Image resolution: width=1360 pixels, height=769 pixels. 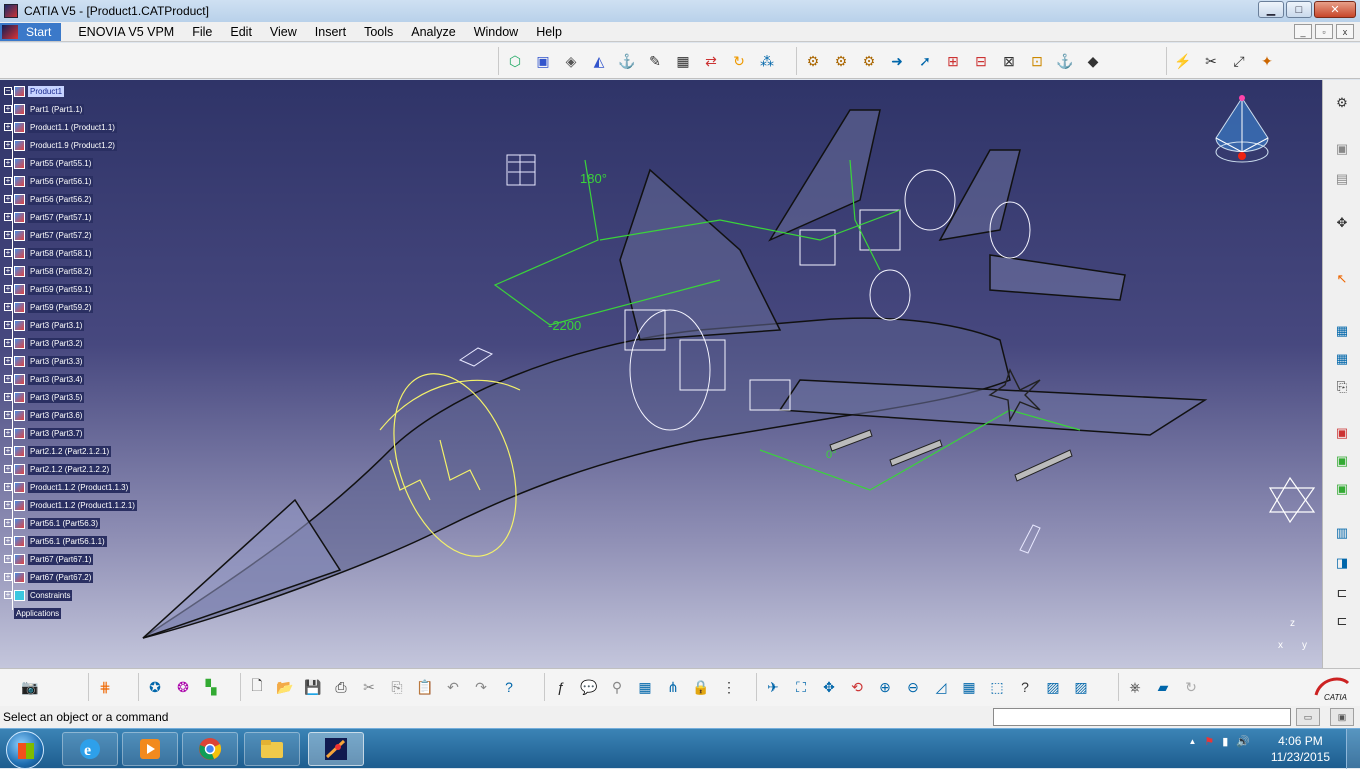 I want to click on tree-node-label: Part3 (Part3.6), so click(x=56, y=415).